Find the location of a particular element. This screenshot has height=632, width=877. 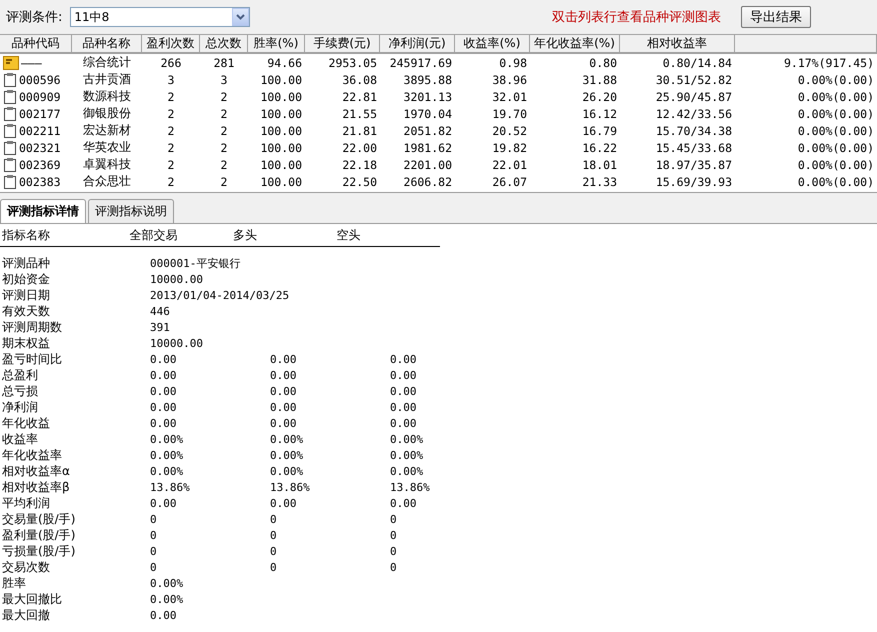

metric-name: 收益率 is located at coordinates (20, 439).